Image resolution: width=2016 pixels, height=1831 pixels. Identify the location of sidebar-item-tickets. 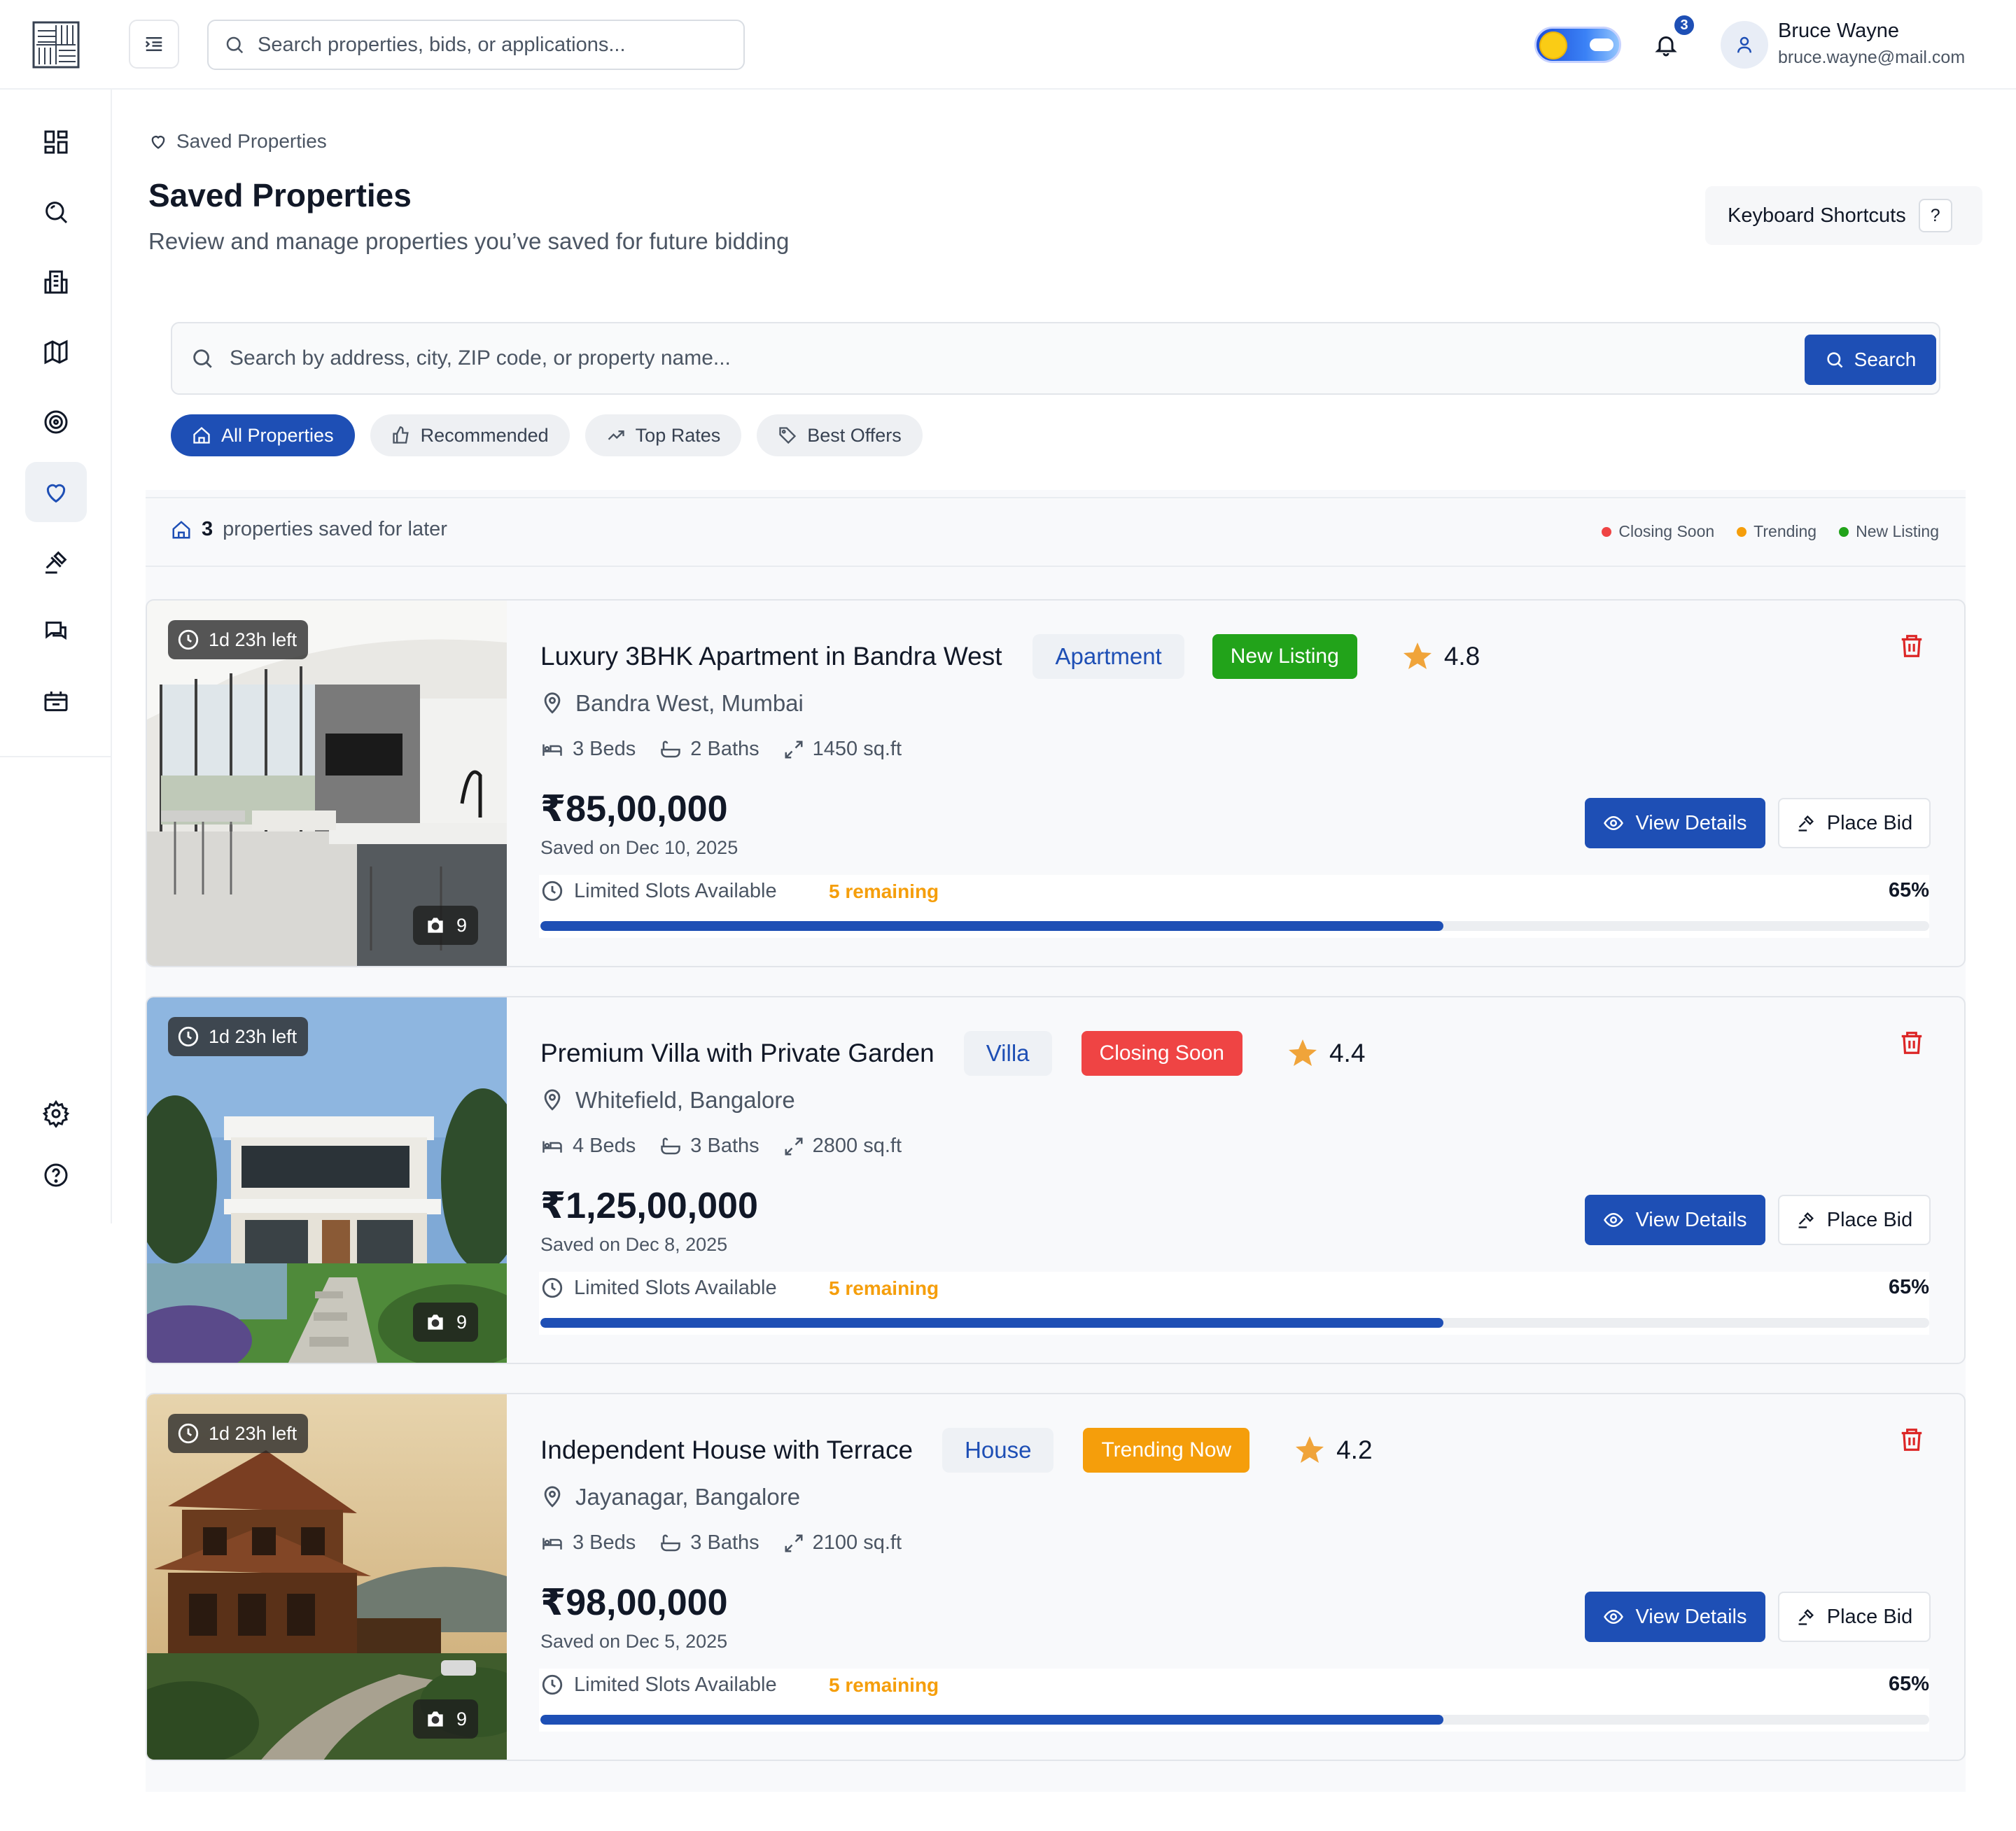
(56, 702).